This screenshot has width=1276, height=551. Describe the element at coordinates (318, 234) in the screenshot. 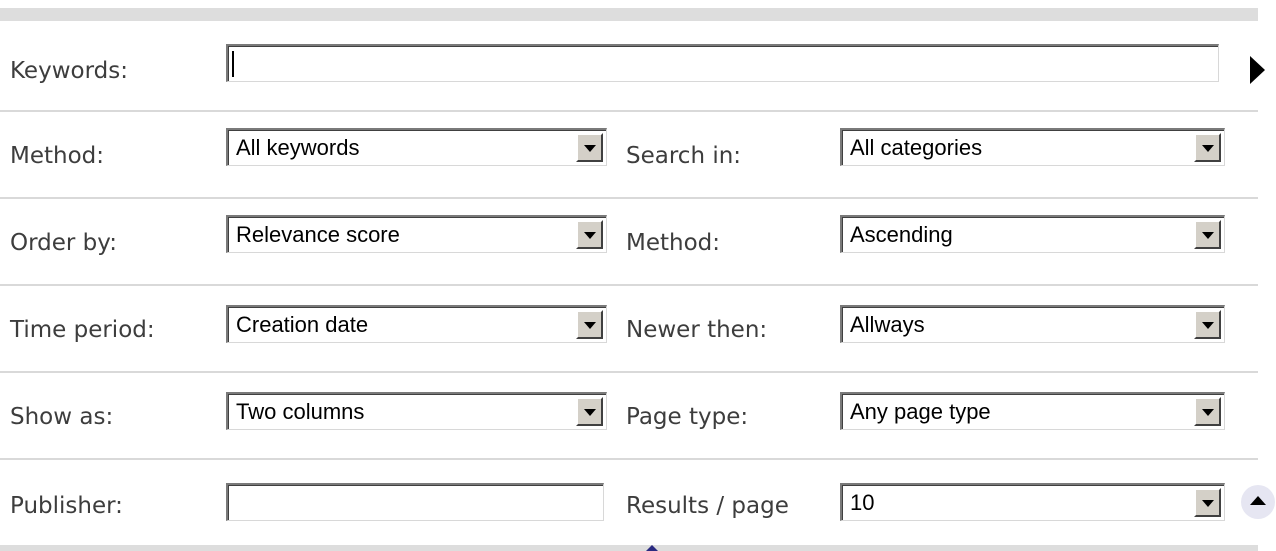

I see `order-by-select-value: Relevance score` at that location.